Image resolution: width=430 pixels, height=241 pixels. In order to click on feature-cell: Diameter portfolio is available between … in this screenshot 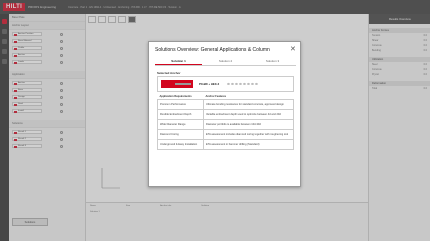, I will do `click(248, 124)`.